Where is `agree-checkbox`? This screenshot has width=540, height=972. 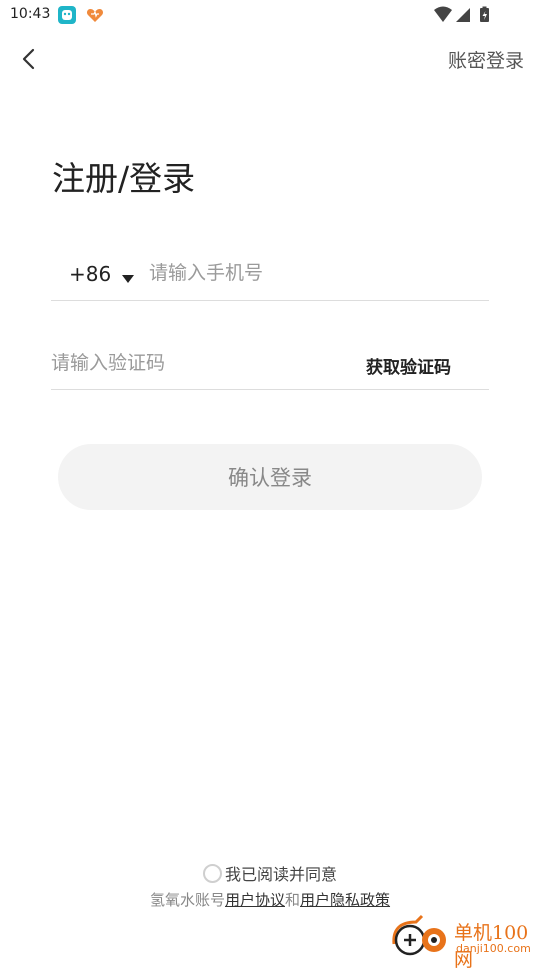 agree-checkbox is located at coordinates (212, 873).